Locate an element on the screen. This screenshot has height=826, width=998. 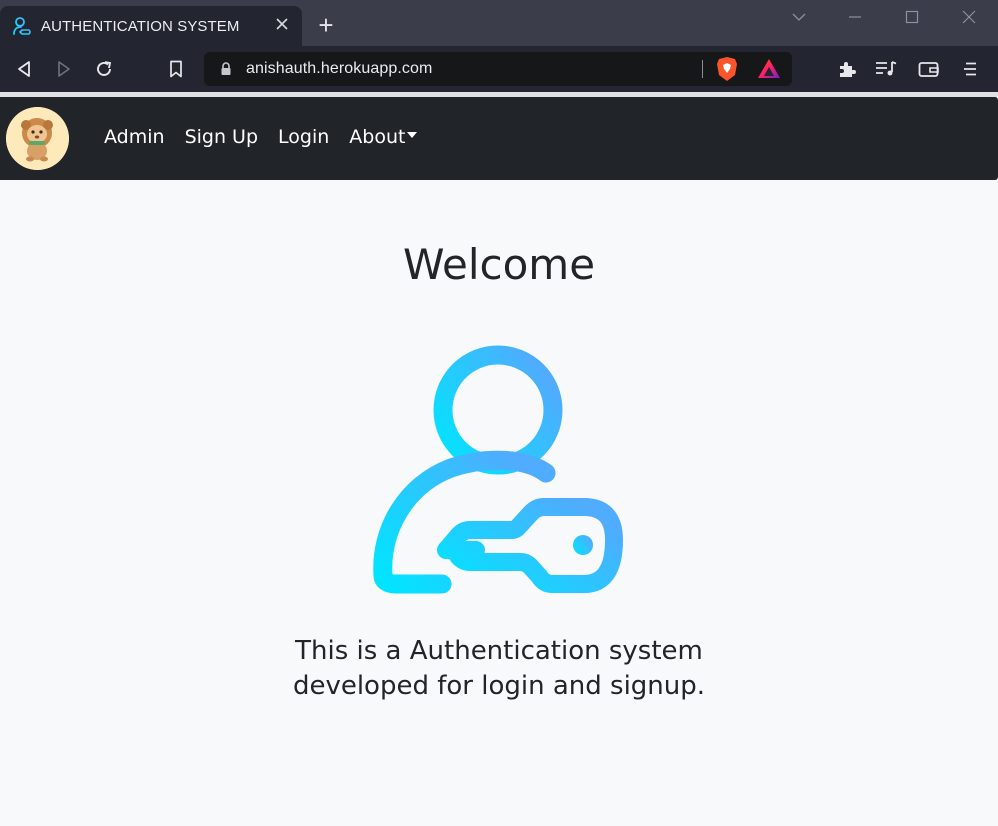
description-line-2: developed for login and signup. is located at coordinates (499, 686).